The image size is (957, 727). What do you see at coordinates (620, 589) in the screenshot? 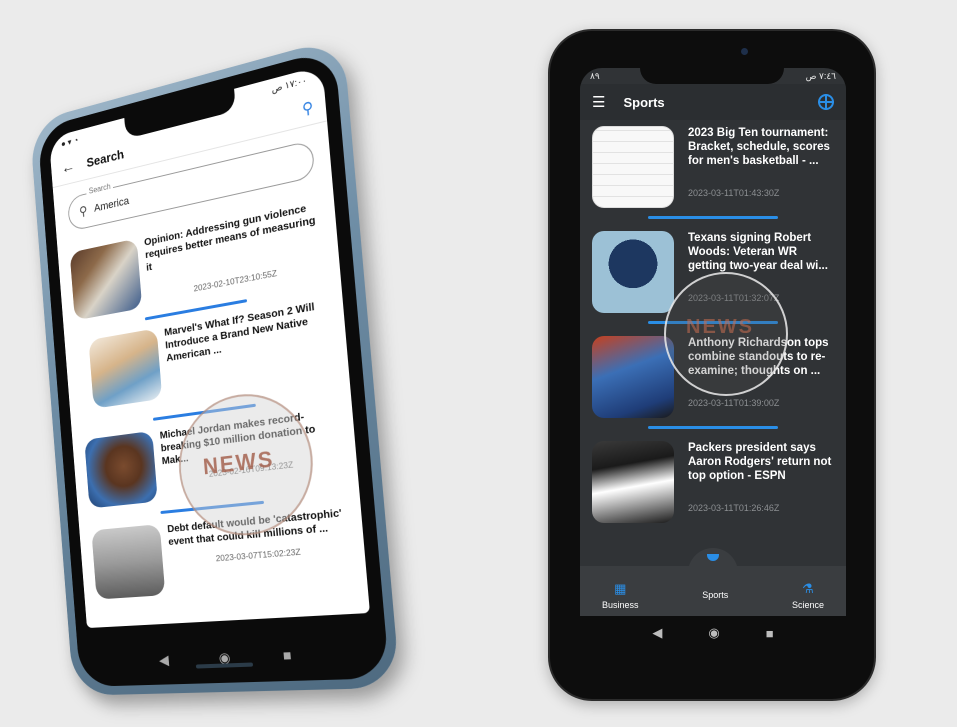
I see `building-icon: ▦` at bounding box center [620, 589].